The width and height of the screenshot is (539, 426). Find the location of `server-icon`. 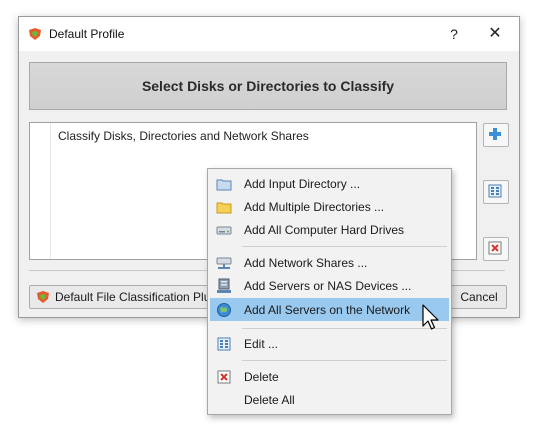

server-icon is located at coordinates (224, 286).